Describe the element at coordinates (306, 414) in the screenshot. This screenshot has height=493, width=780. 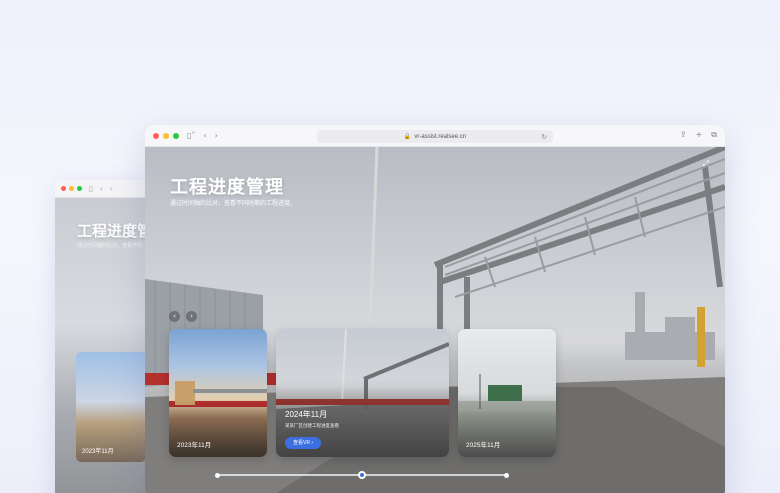
I see `card-date-label: 2024年11月` at that location.